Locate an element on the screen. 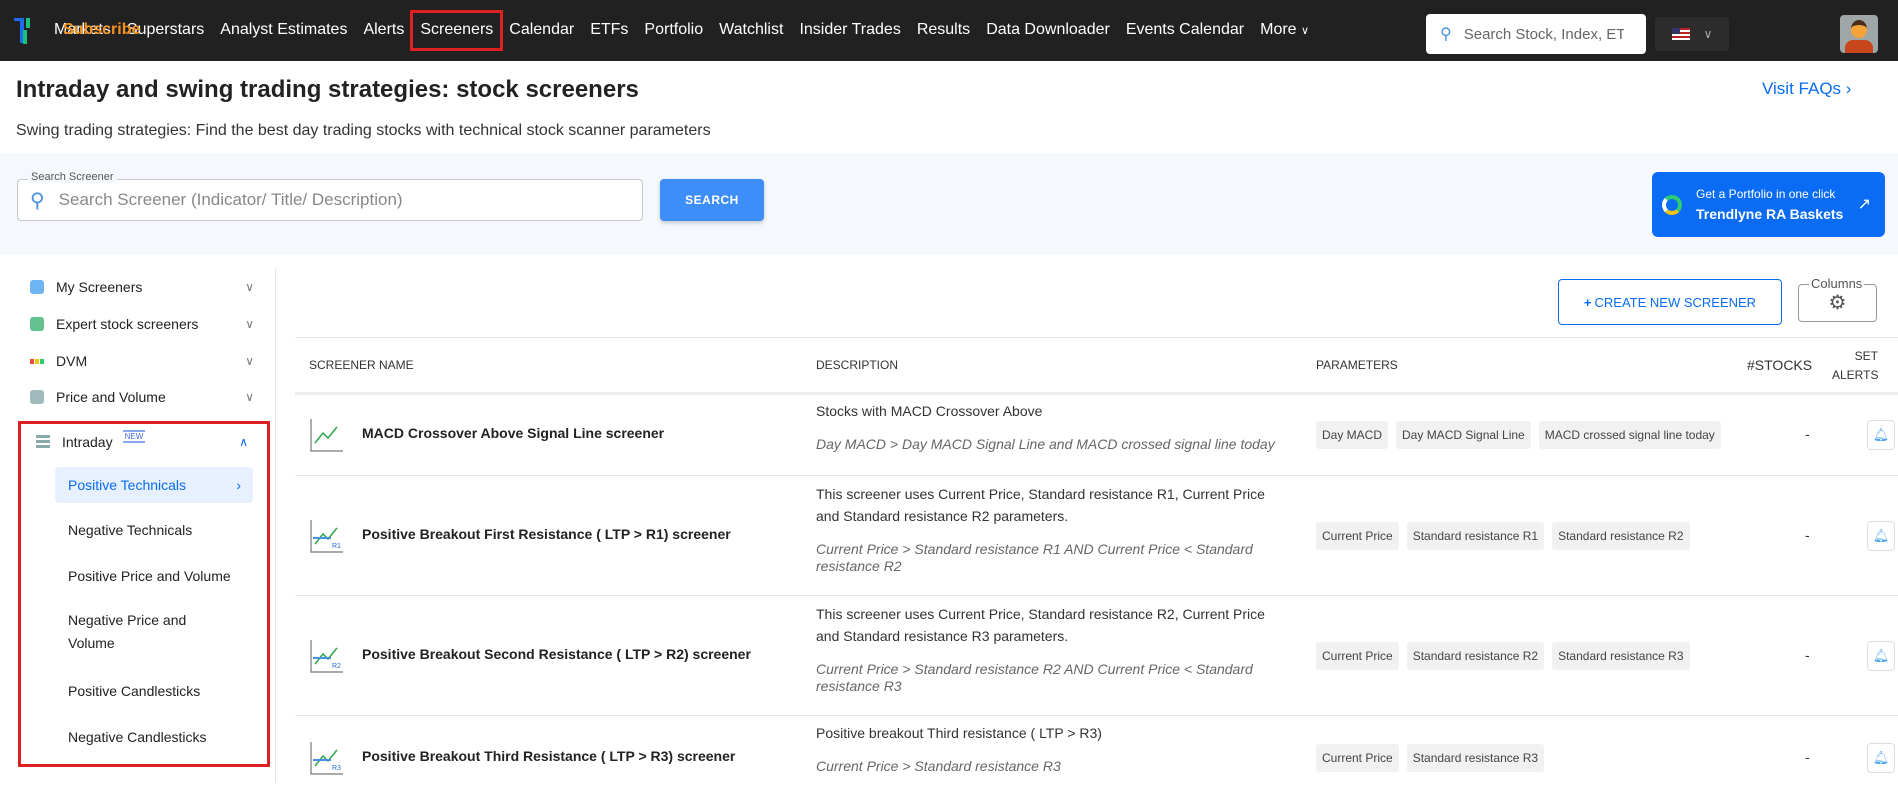 Image resolution: width=1898 pixels, height=796 pixels. create-new-screener-button: + CREATE NEW SCREENER is located at coordinates (1670, 302).